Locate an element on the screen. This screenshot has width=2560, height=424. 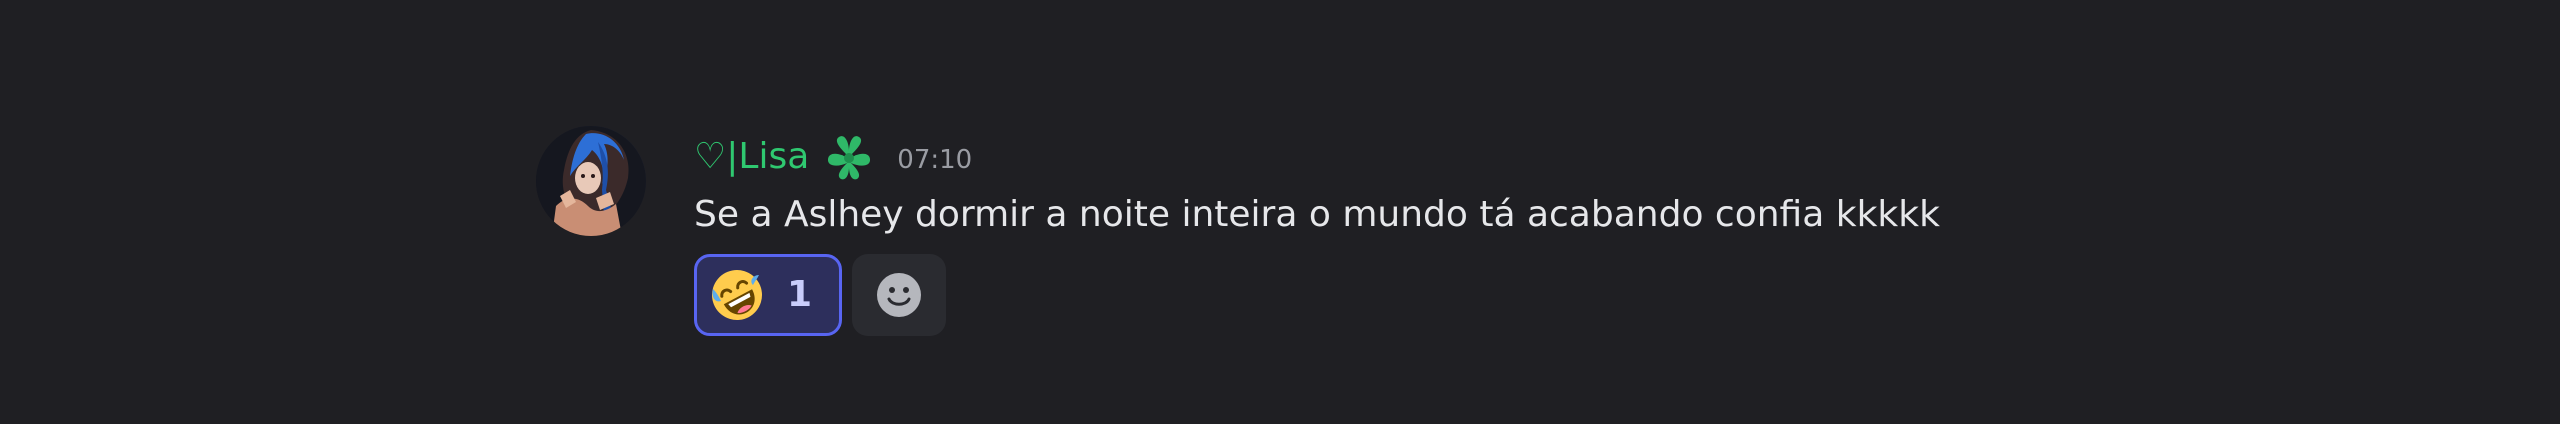
avatar-image is located at coordinates (591, 181).